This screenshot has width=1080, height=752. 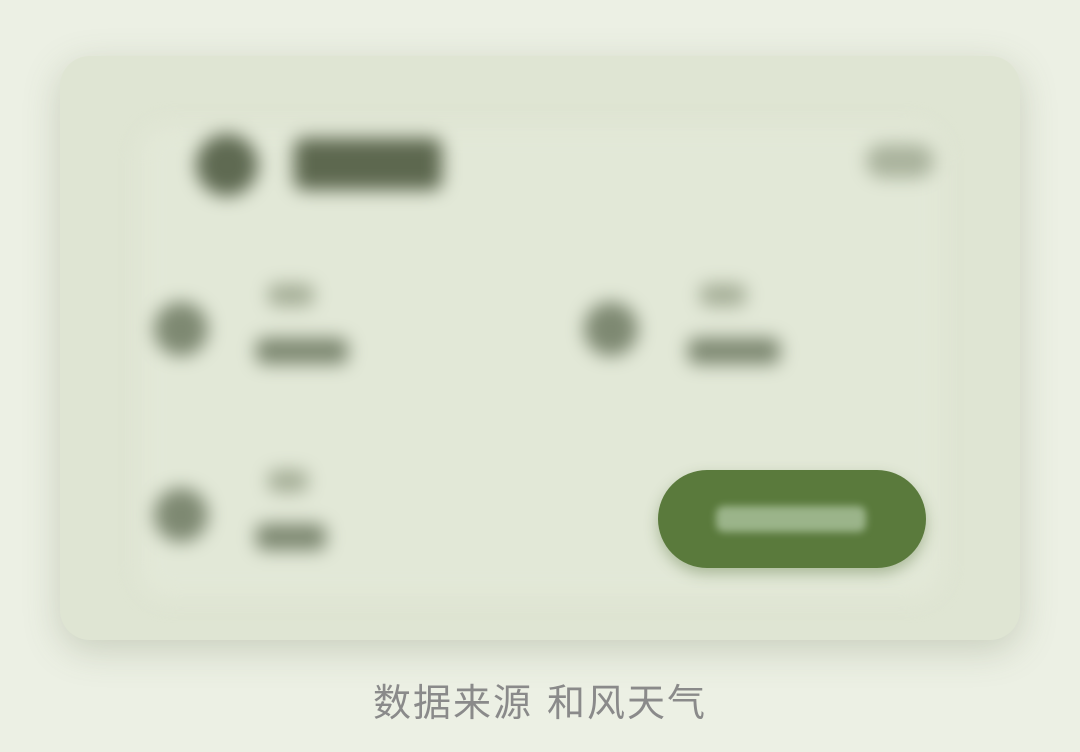 What do you see at coordinates (540, 703) in the screenshot?
I see `data-source-caption: 数据来源 和风天气` at bounding box center [540, 703].